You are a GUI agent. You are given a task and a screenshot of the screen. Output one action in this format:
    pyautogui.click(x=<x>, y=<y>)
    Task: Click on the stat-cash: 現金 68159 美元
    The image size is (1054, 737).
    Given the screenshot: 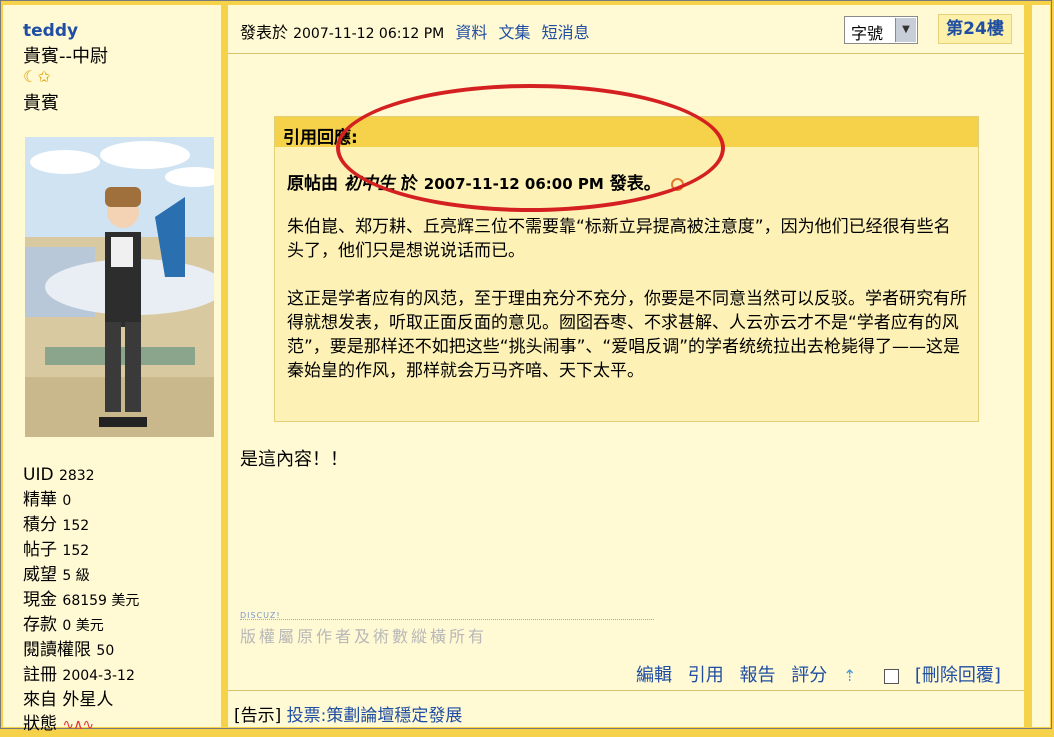 What is the action you would take?
    pyautogui.click(x=81, y=600)
    